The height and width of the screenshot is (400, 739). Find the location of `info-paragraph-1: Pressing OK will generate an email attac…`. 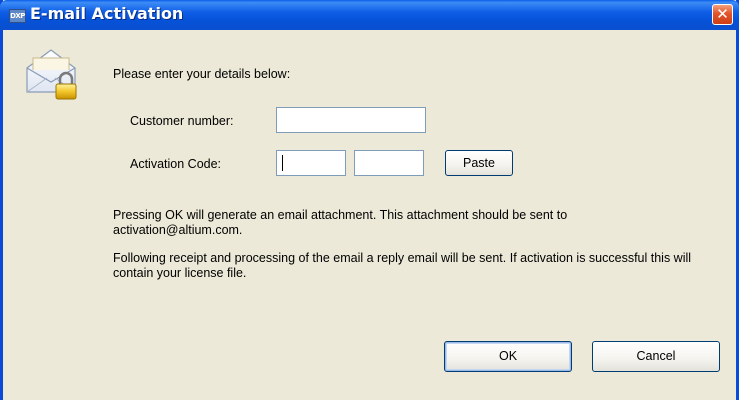

info-paragraph-1: Pressing OK will generate an email attac… is located at coordinates (340, 222).